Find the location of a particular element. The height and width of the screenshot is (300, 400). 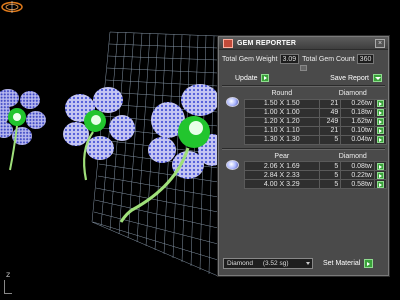

round-size-cell: 1.30 X 1.30 is located at coordinates (282, 139).